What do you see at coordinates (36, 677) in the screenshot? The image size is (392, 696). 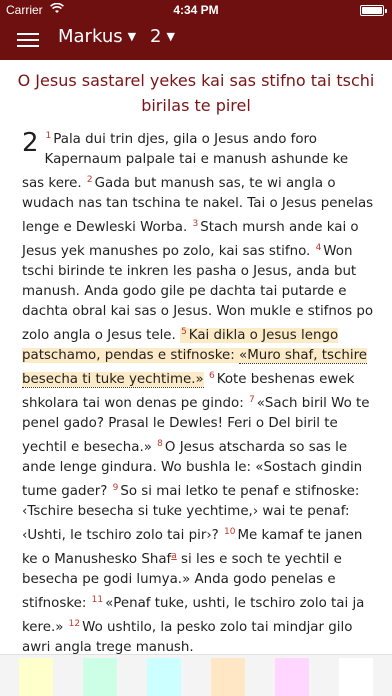 I see `highlight-swatch-yellow` at bounding box center [36, 677].